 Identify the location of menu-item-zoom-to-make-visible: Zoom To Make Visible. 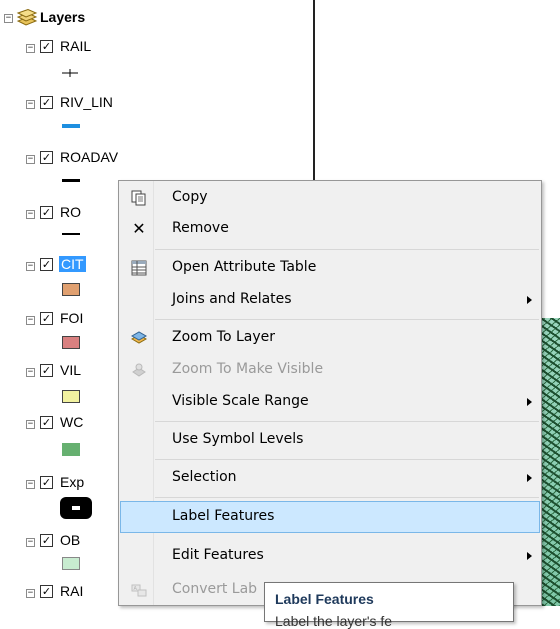
(330, 370).